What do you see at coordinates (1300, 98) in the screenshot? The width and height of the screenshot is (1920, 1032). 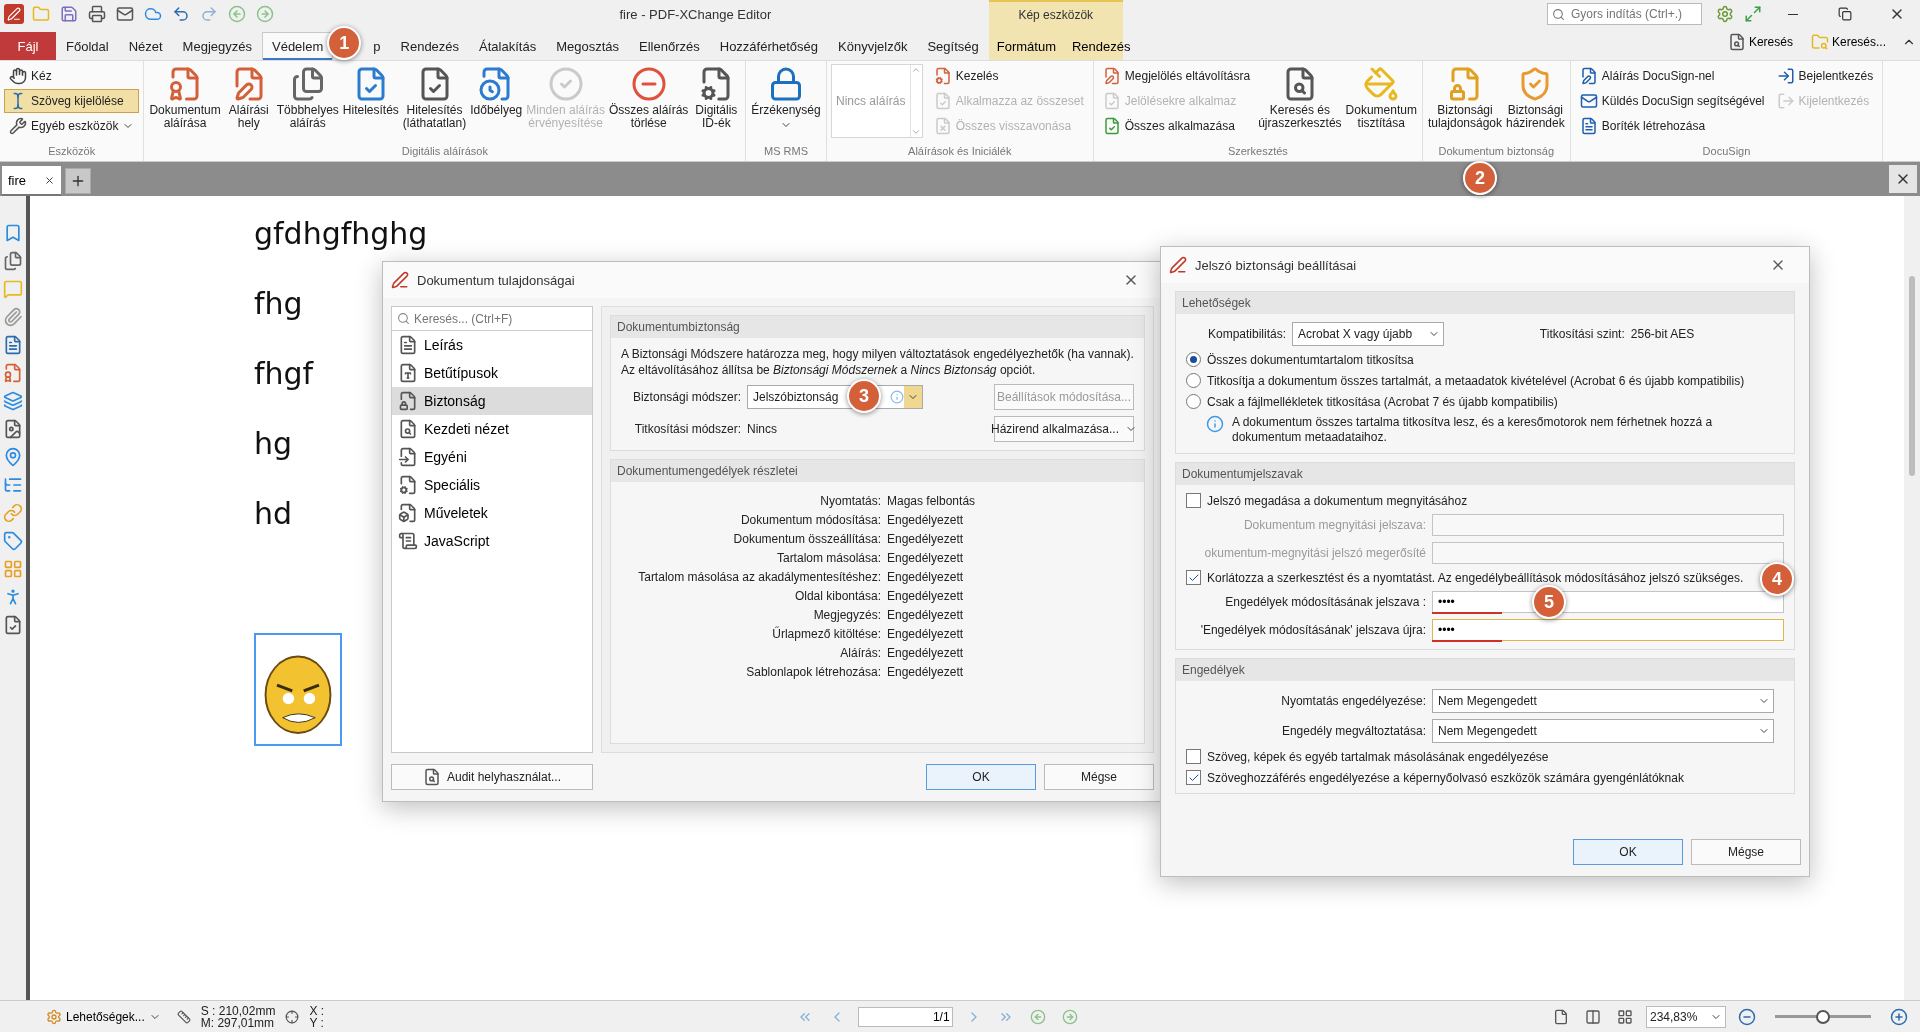 I see `ribbon-button: Keresés és újraszerkesztés` at bounding box center [1300, 98].